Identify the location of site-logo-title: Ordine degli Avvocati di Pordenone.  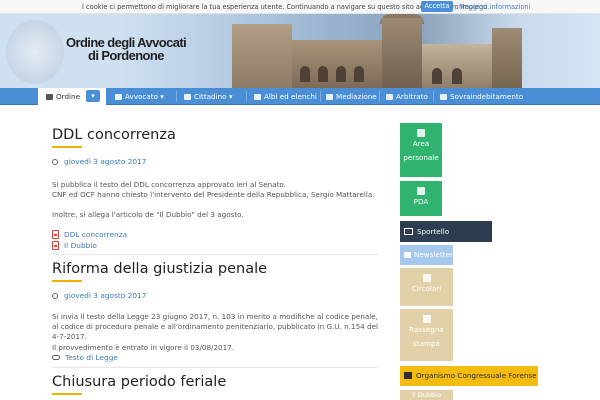
(126, 49).